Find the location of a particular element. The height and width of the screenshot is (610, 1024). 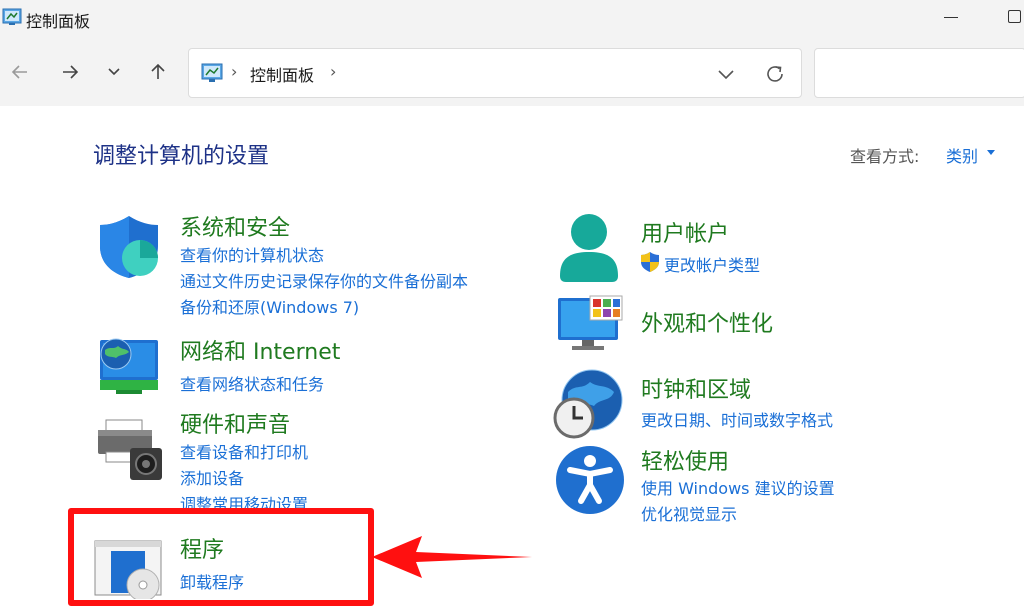

uac-shield-icon is located at coordinates (650, 262).